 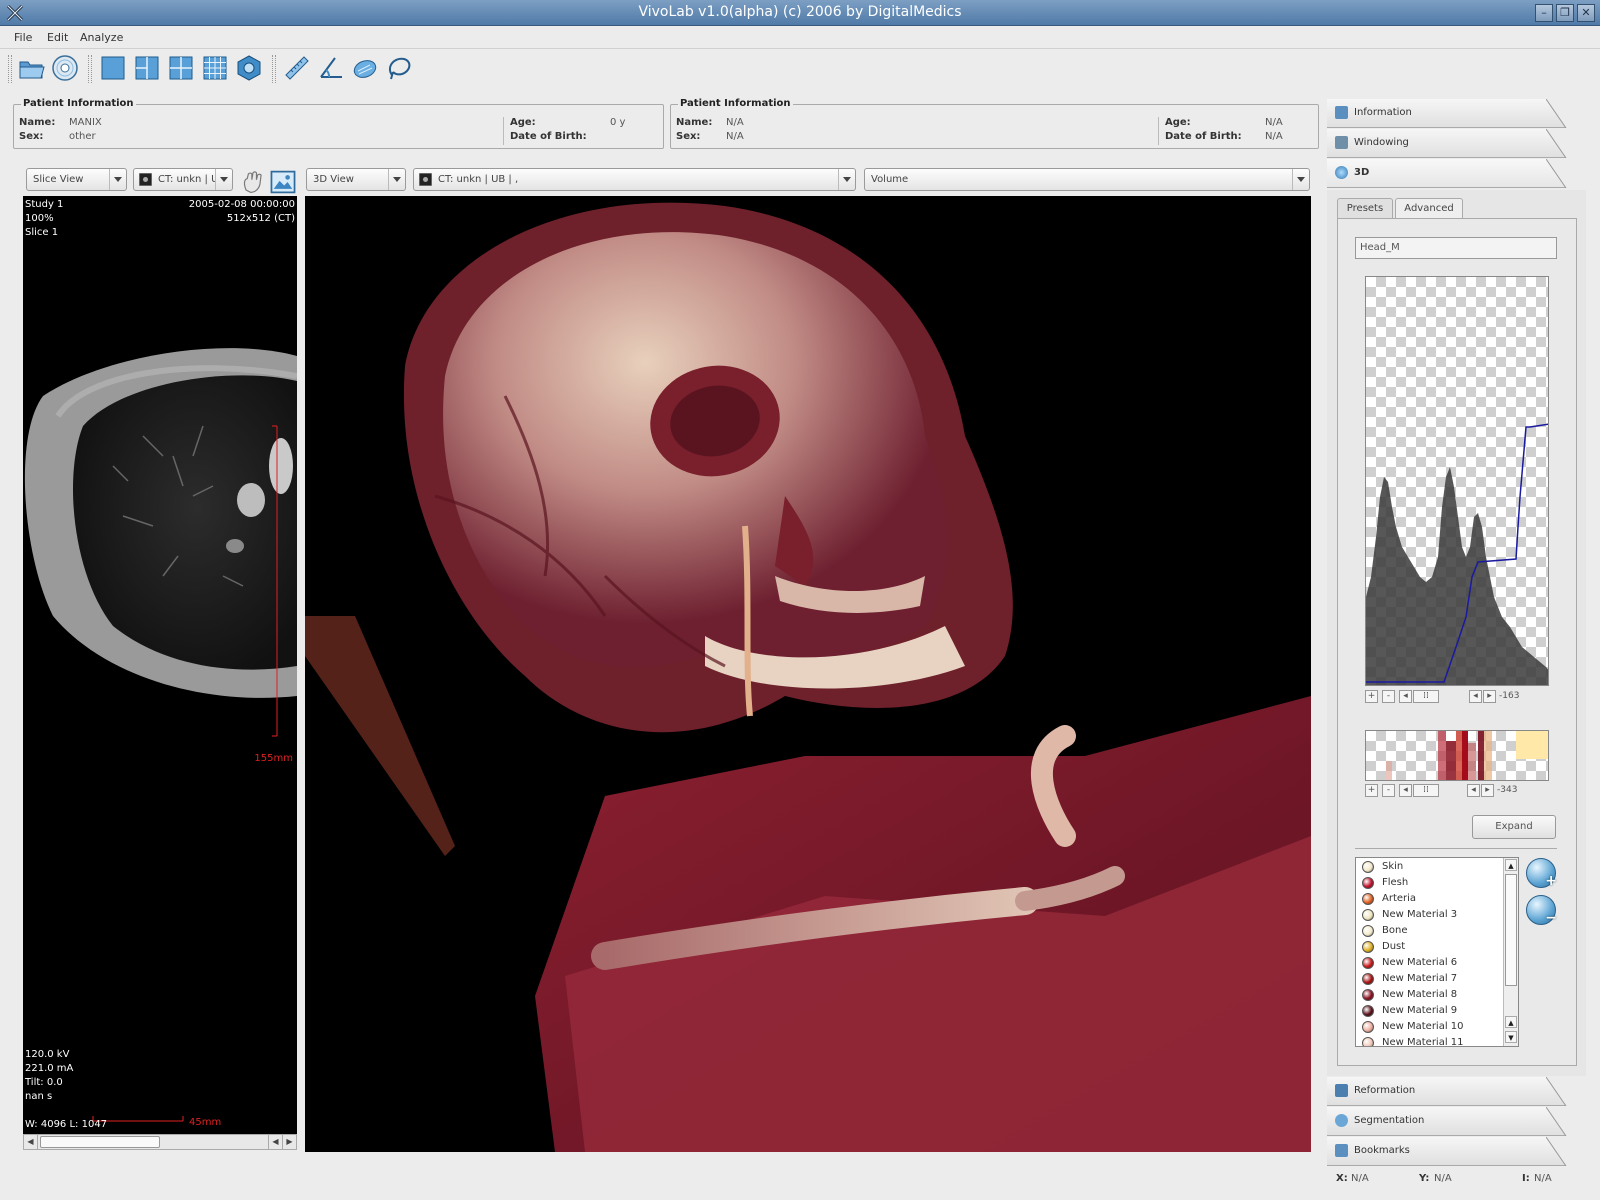 I want to click on pan-hand-icon, so click(x=251, y=180).